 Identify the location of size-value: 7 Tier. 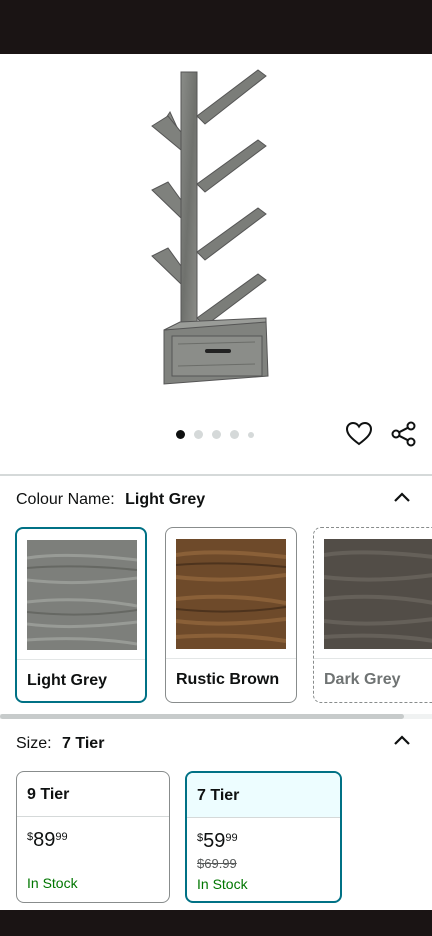
(83, 743).